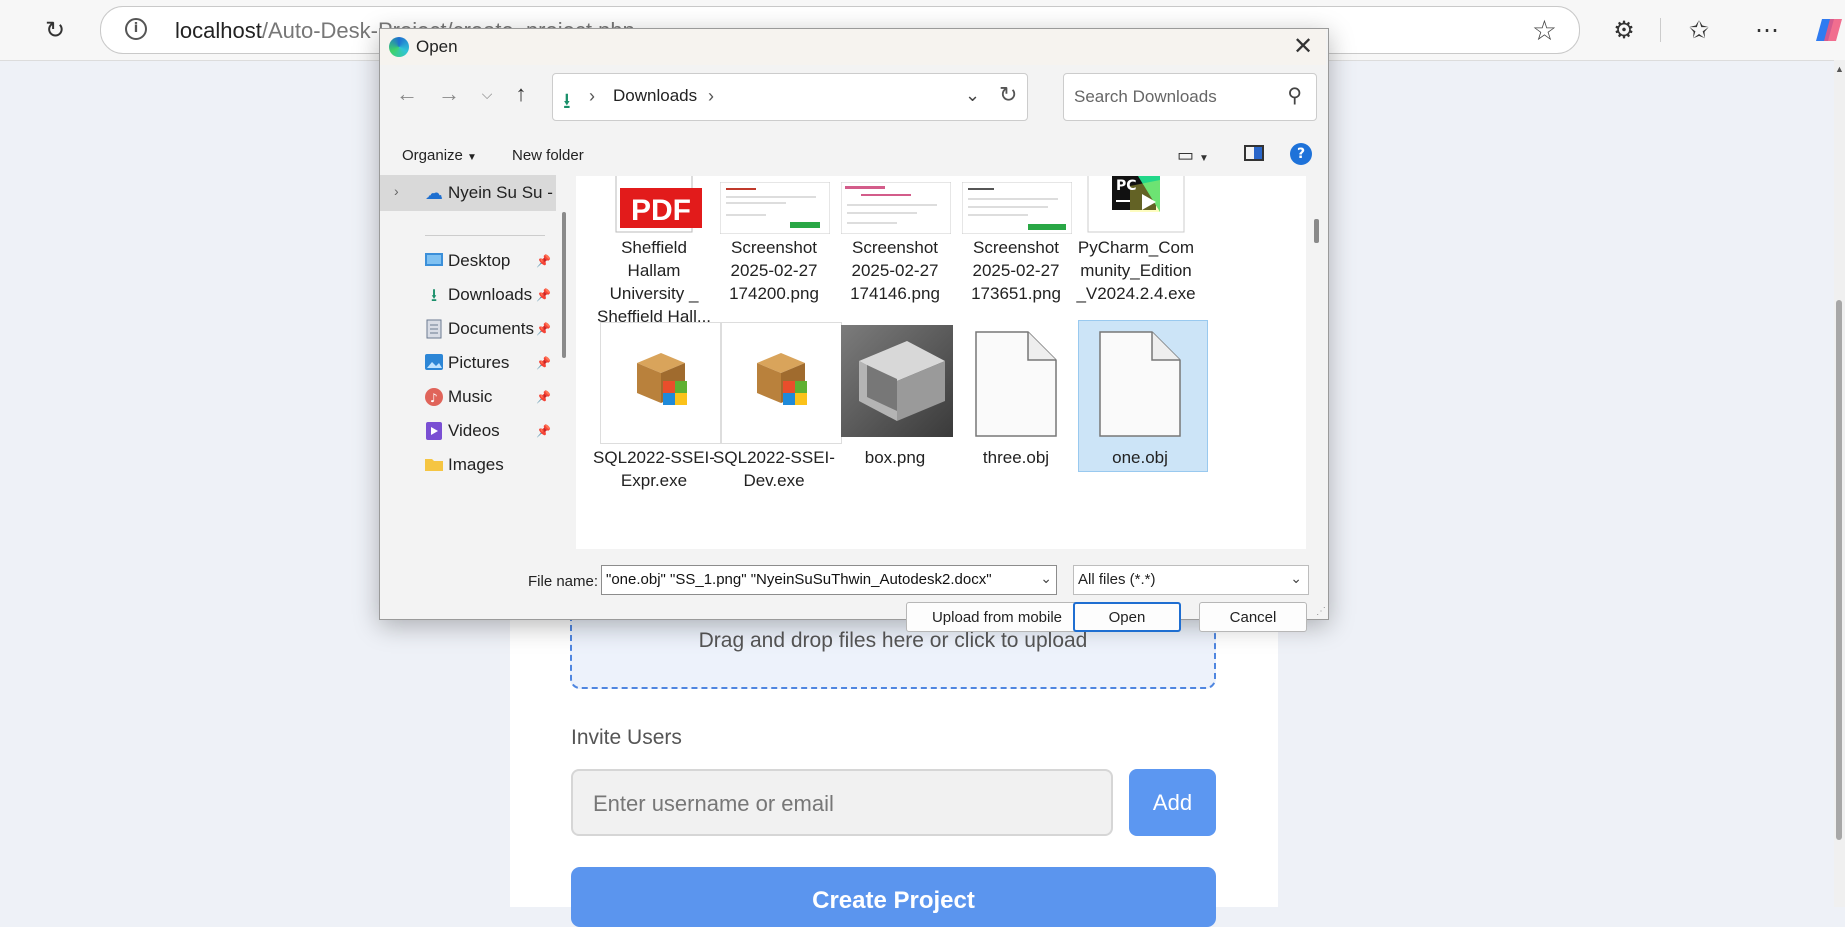  I want to click on reload-icon: ↻, so click(55, 30).